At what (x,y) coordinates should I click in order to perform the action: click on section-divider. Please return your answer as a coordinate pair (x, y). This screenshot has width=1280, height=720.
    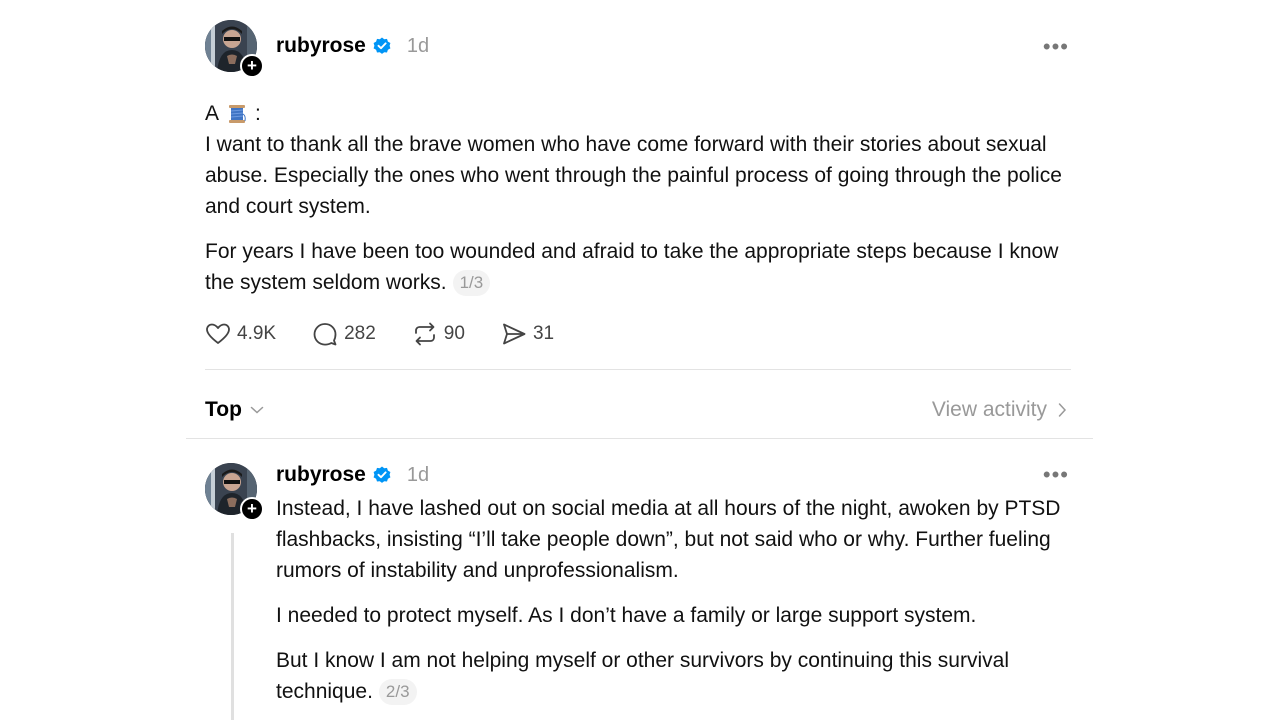
    Looking at the image, I should click on (639, 438).